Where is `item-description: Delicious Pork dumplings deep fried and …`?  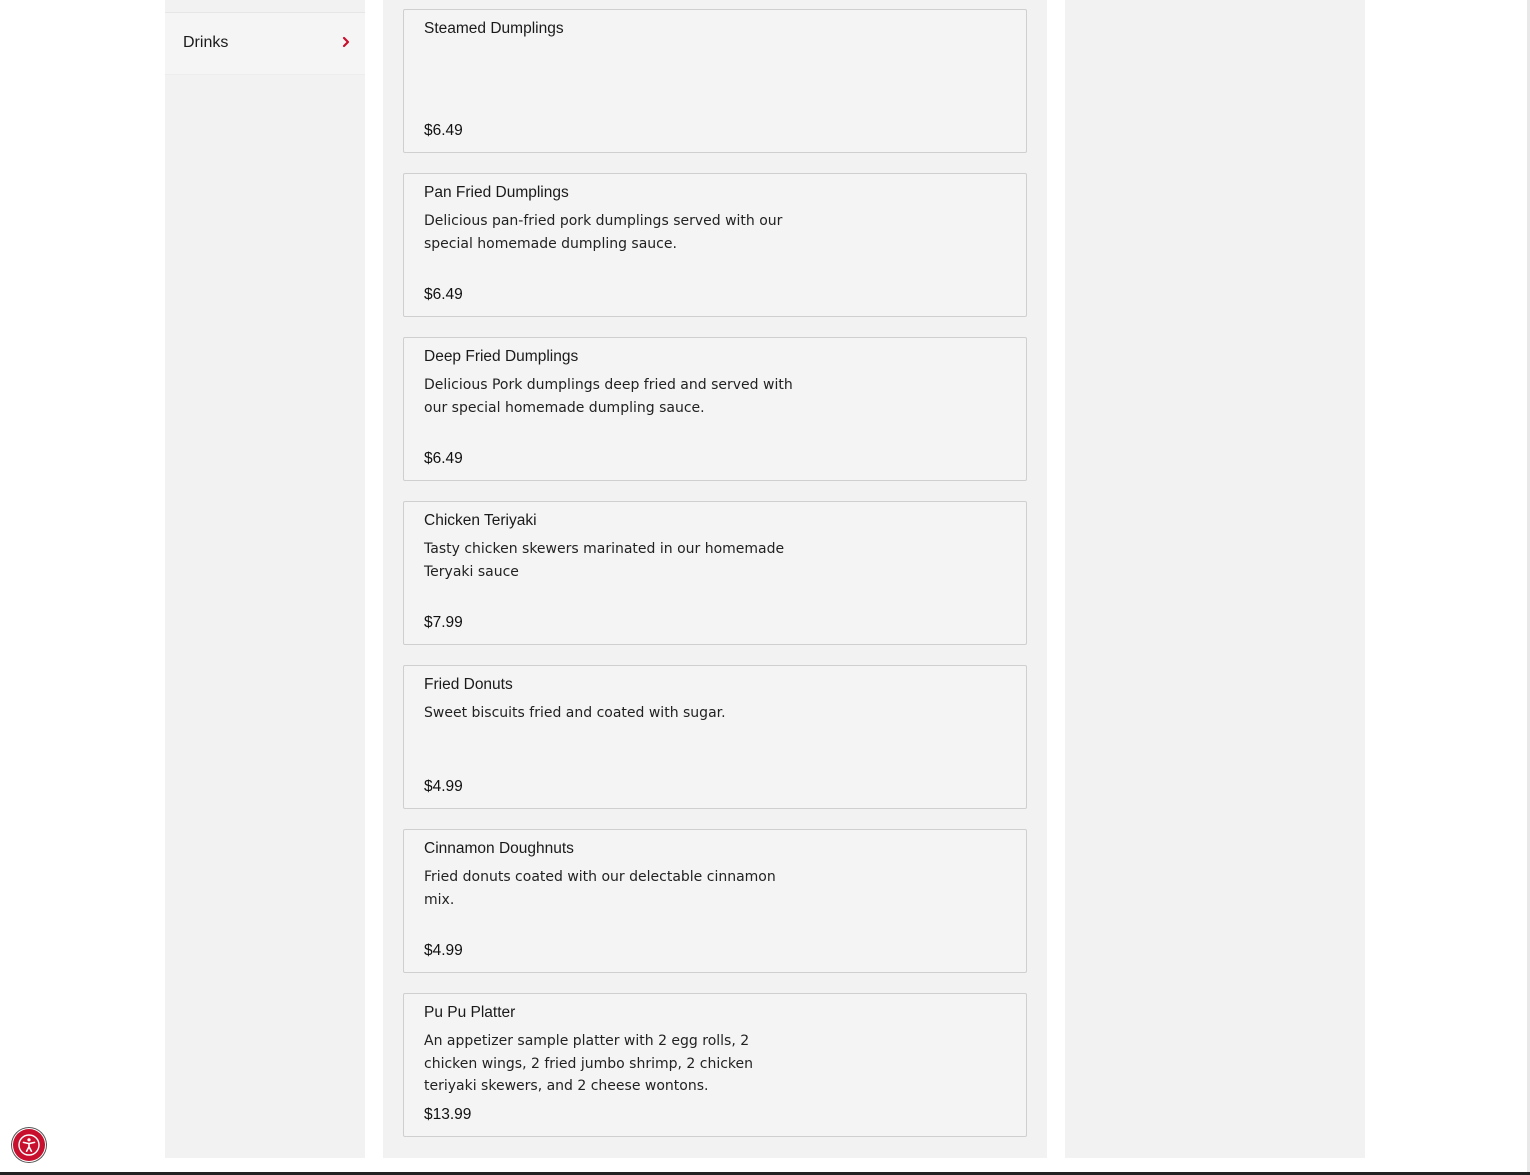
item-description: Delicious Pork dumplings deep fried and … is located at coordinates (608, 396).